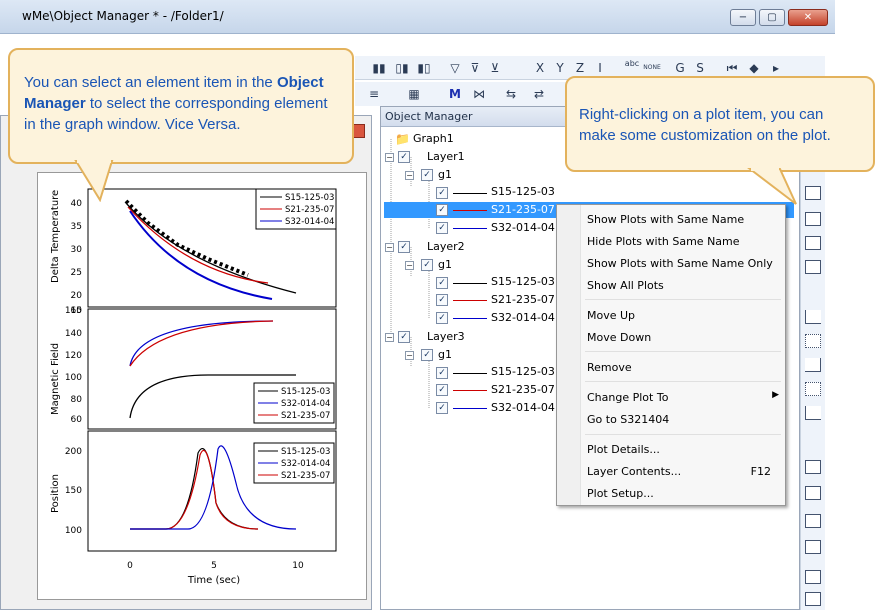 The image size is (881, 610). I want to click on close-button: ✕, so click(808, 17).